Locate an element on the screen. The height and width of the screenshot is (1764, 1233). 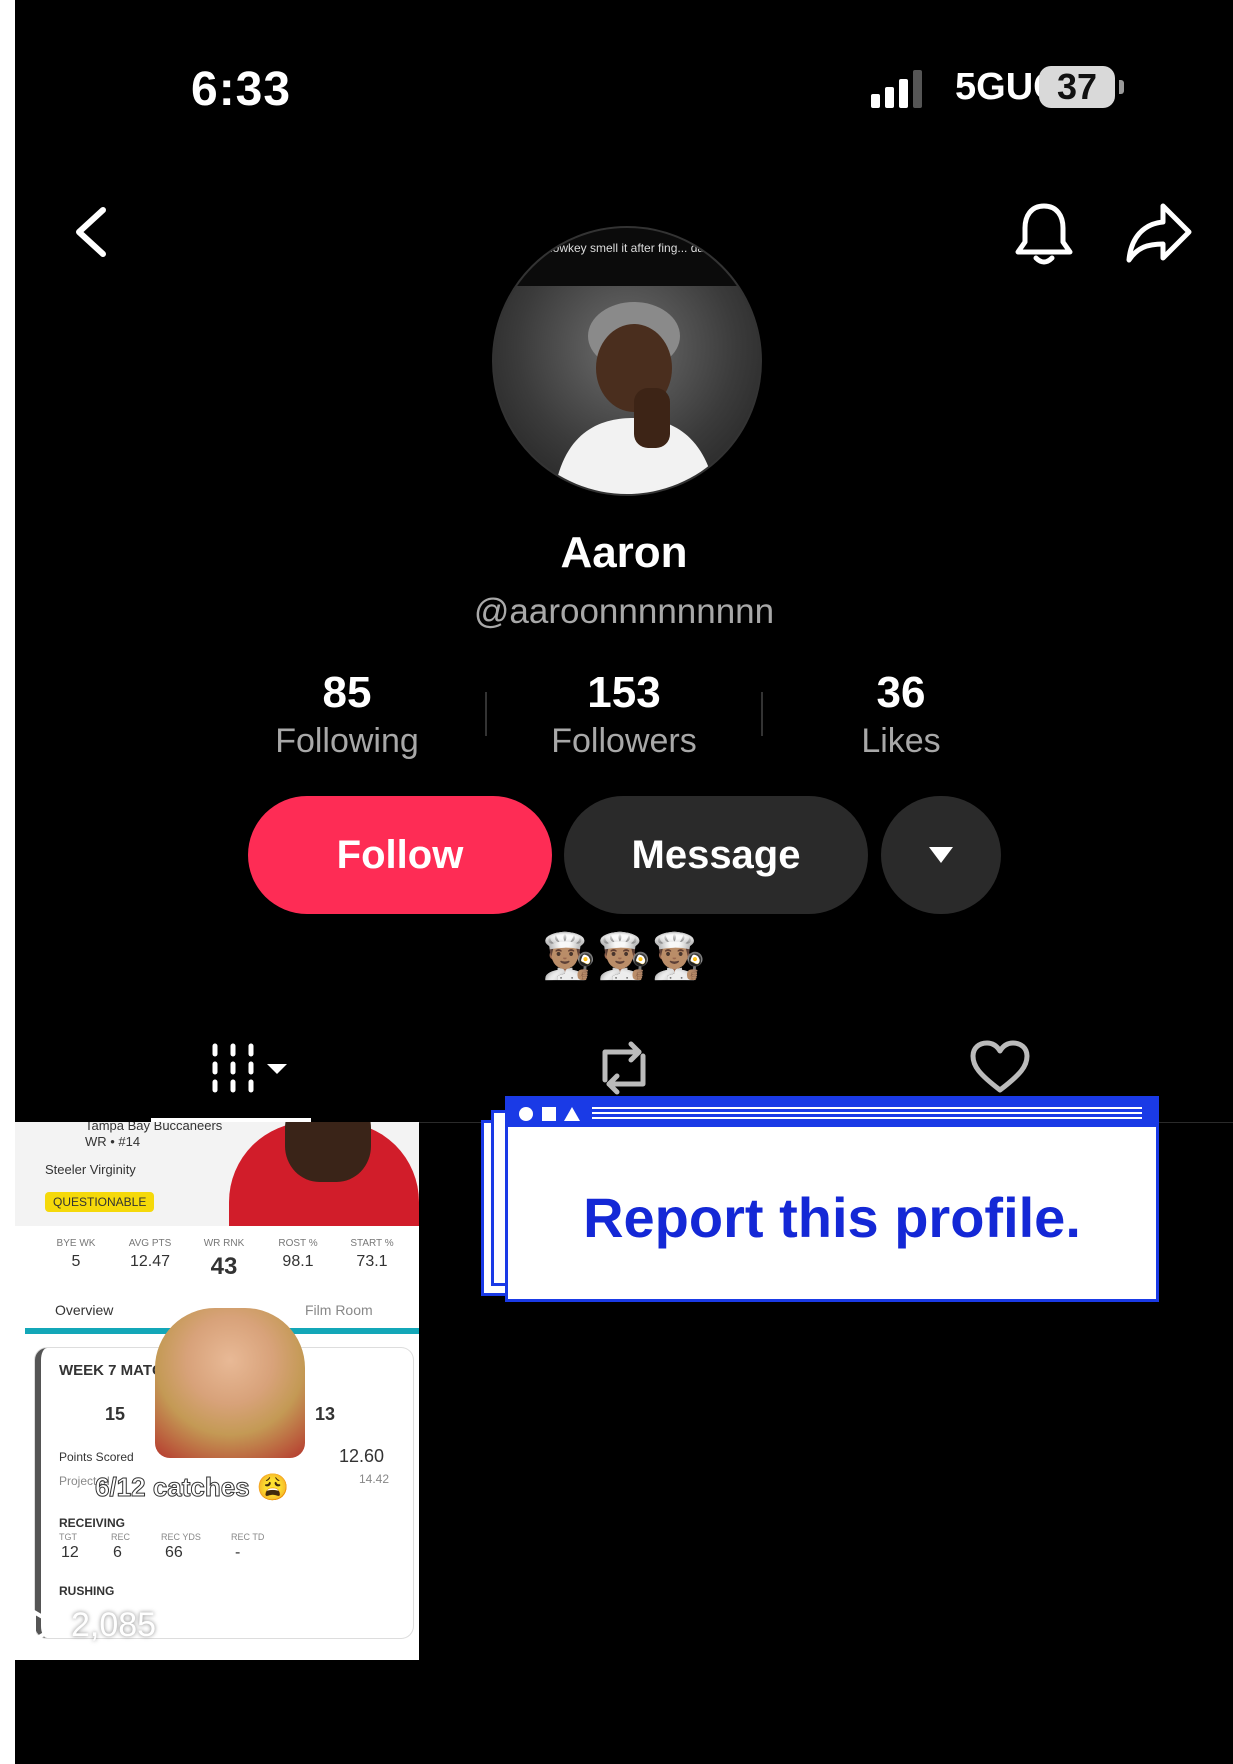
receiving-label: RECEIVING is located at coordinates (92, 1523).